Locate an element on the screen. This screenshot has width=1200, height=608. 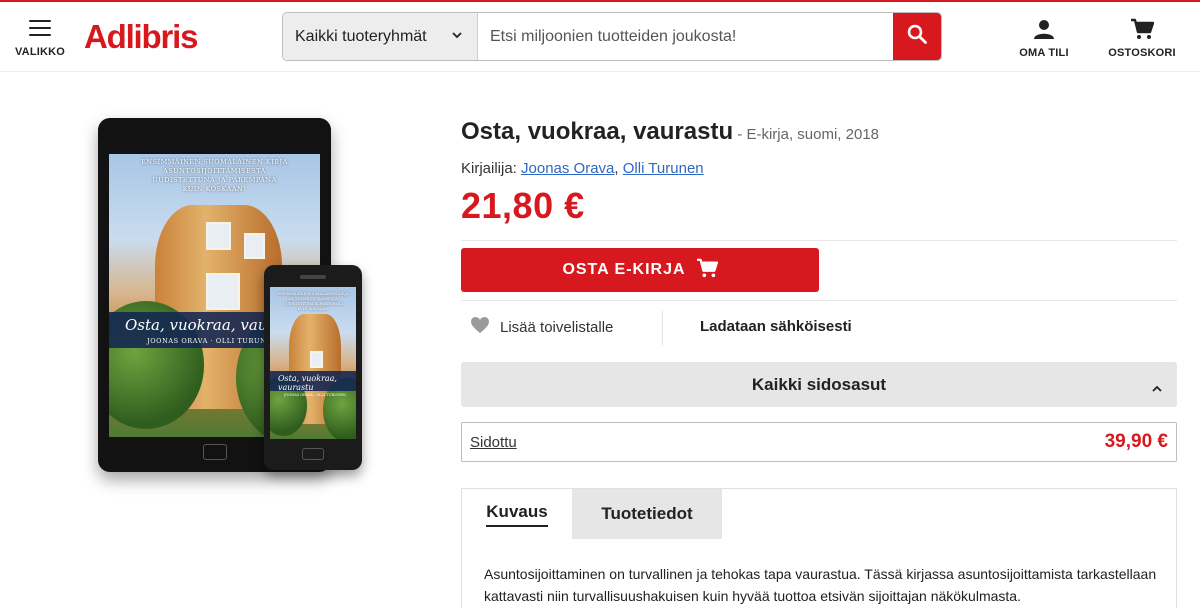
cart-button: OSTOSKORI is located at coordinates (1142, 38).